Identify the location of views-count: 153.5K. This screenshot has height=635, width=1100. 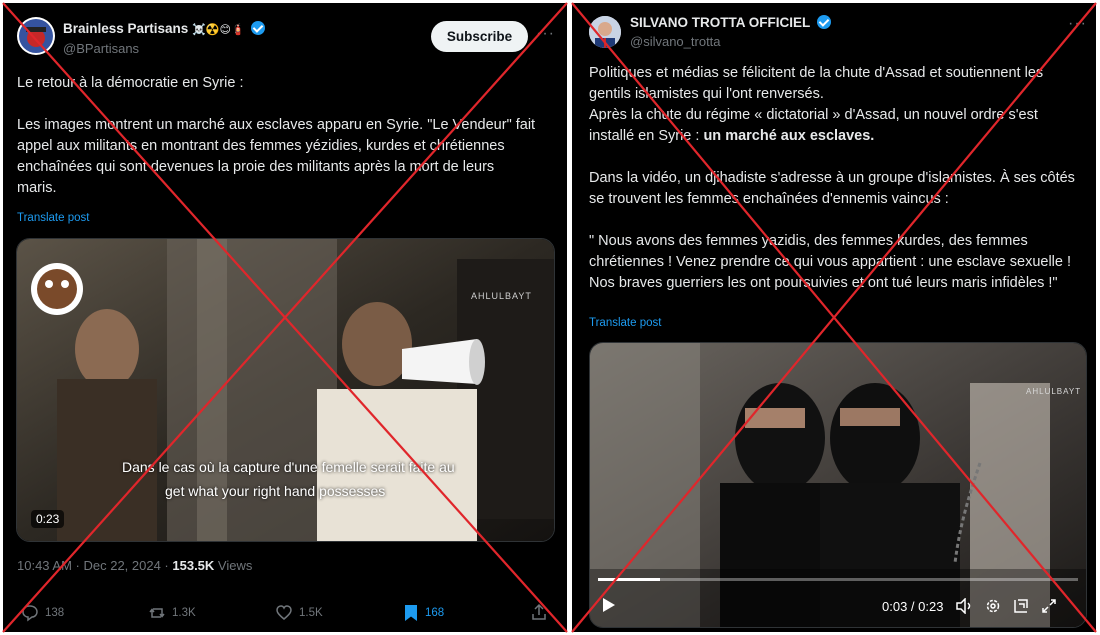
(193, 565).